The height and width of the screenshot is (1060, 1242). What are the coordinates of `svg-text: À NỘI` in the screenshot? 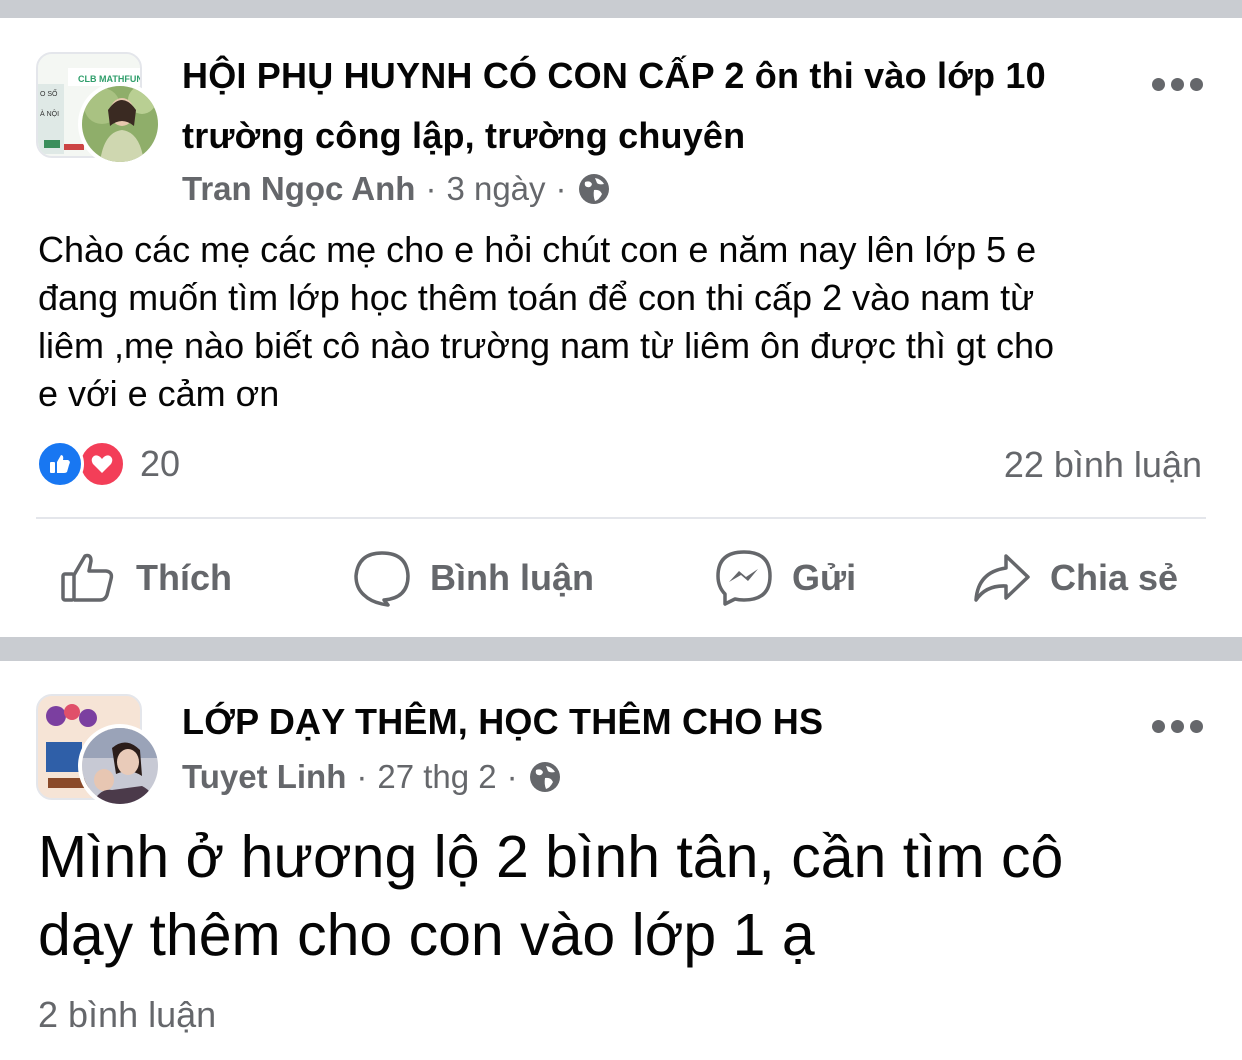 It's located at (49, 113).